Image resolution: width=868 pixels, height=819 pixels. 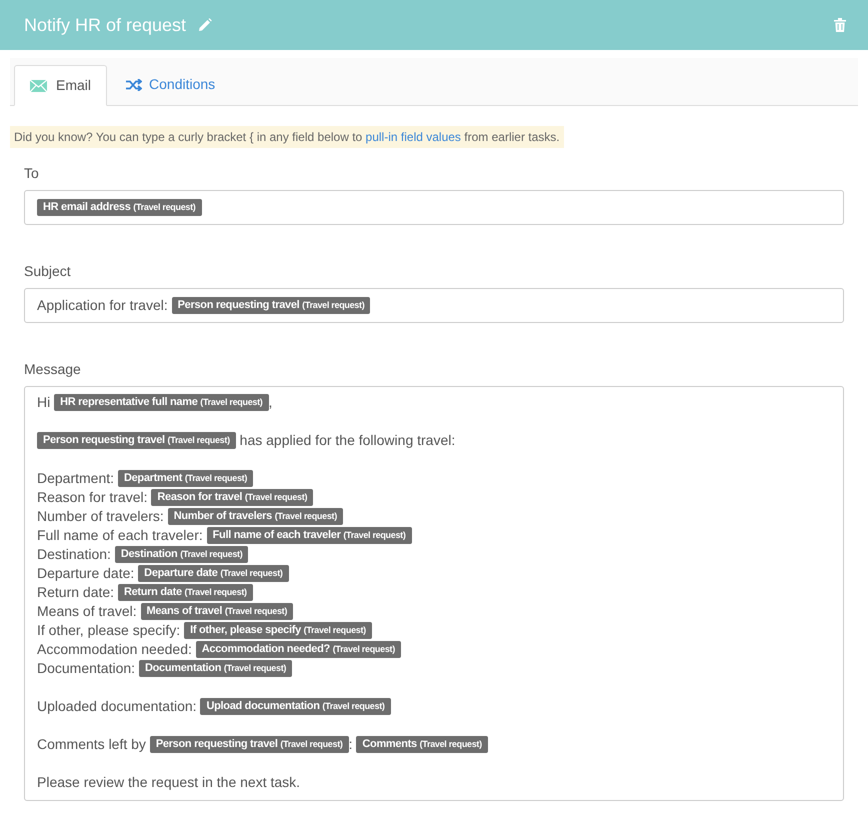 I want to click on field-token: HR representative full name (Travel request), so click(x=161, y=402).